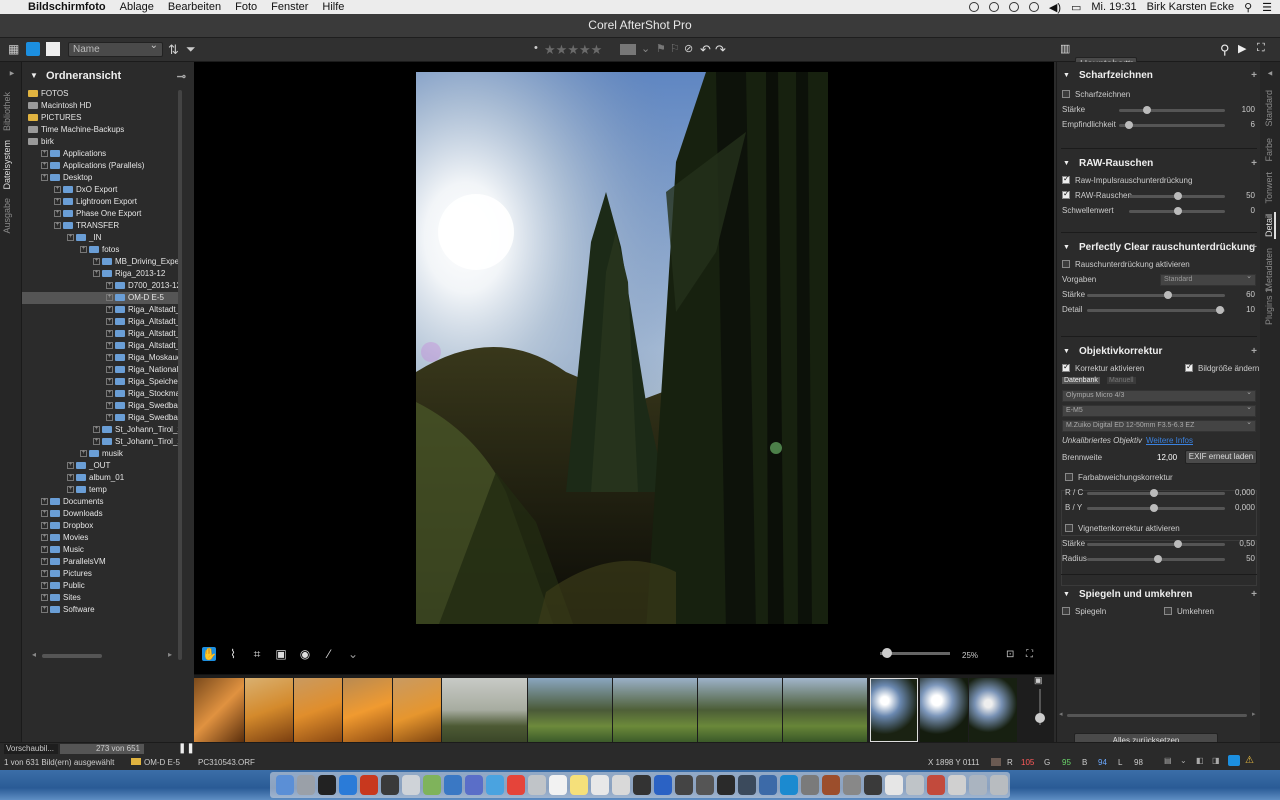 Image resolution: width=1280 pixels, height=800 pixels. What do you see at coordinates (1200, 760) in the screenshot?
I see `clipping-shadow-icon: ◧` at bounding box center [1200, 760].